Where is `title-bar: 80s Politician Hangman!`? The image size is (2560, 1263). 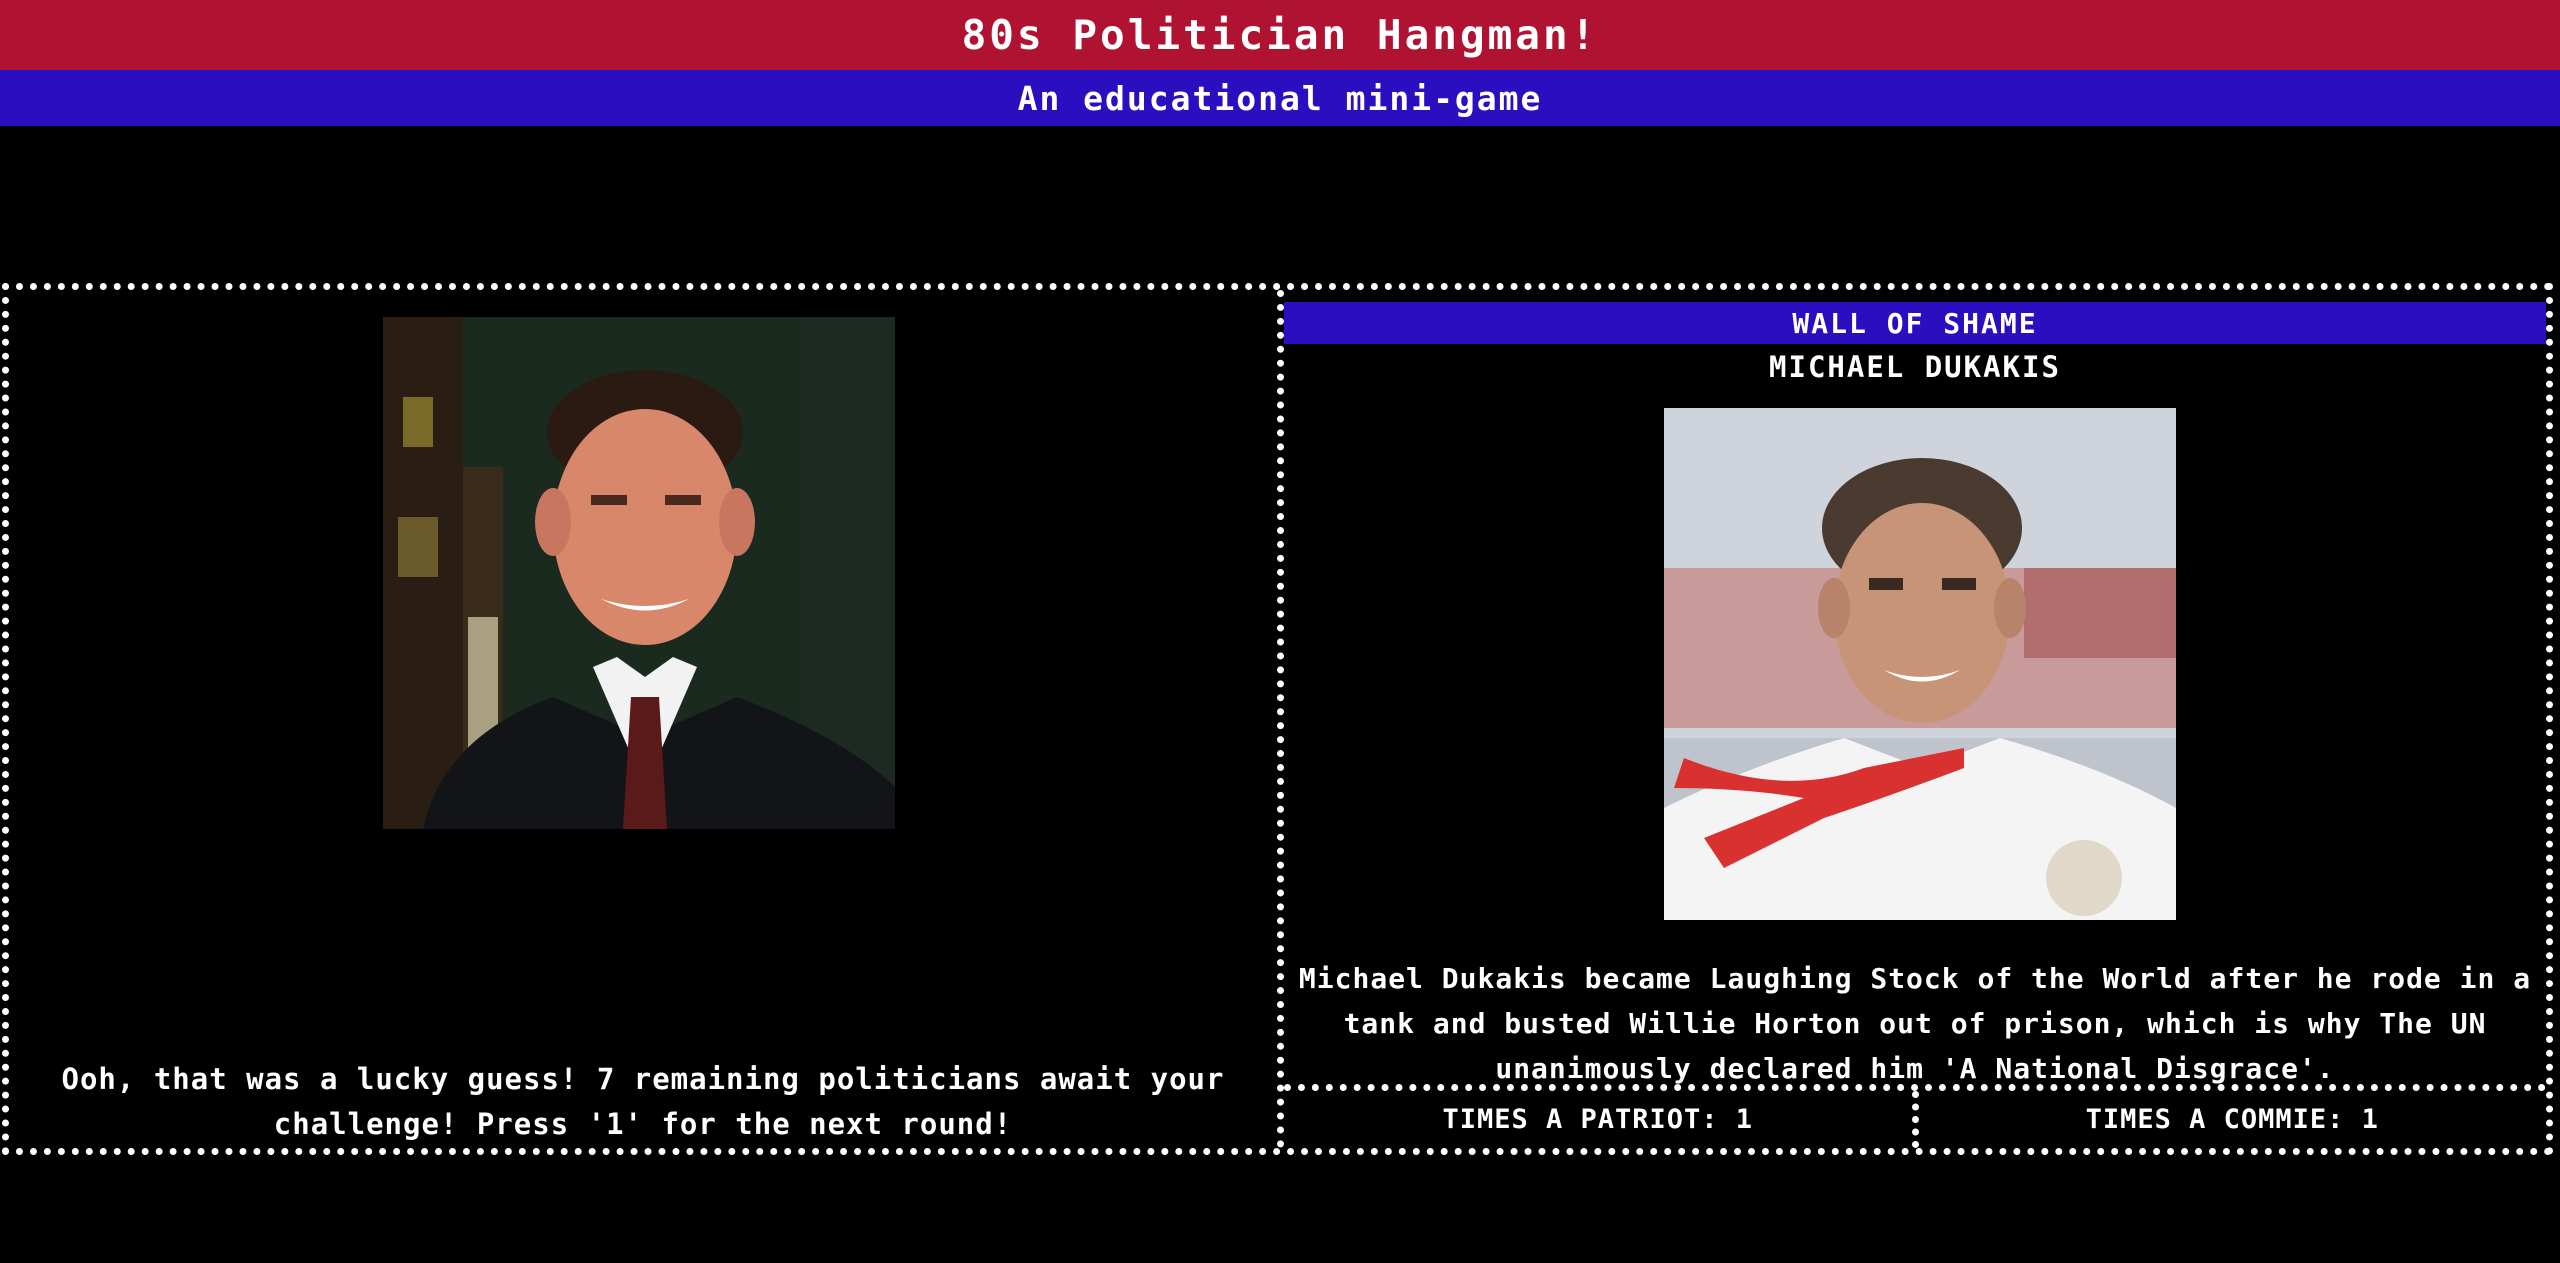
title-bar: 80s Politician Hangman! is located at coordinates (1280, 35).